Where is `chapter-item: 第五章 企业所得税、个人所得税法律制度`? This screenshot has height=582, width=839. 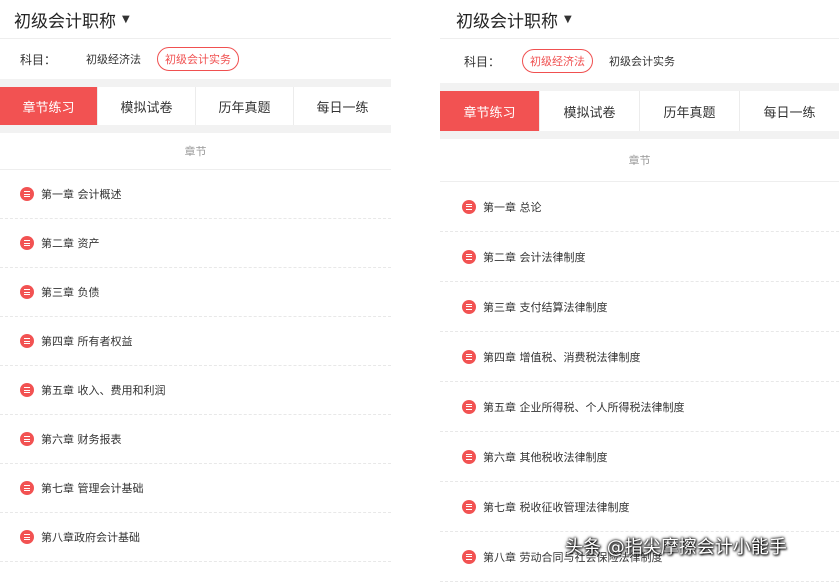
chapter-item: 第五章 企业所得税、个人所得税法律制度 is located at coordinates (639, 407).